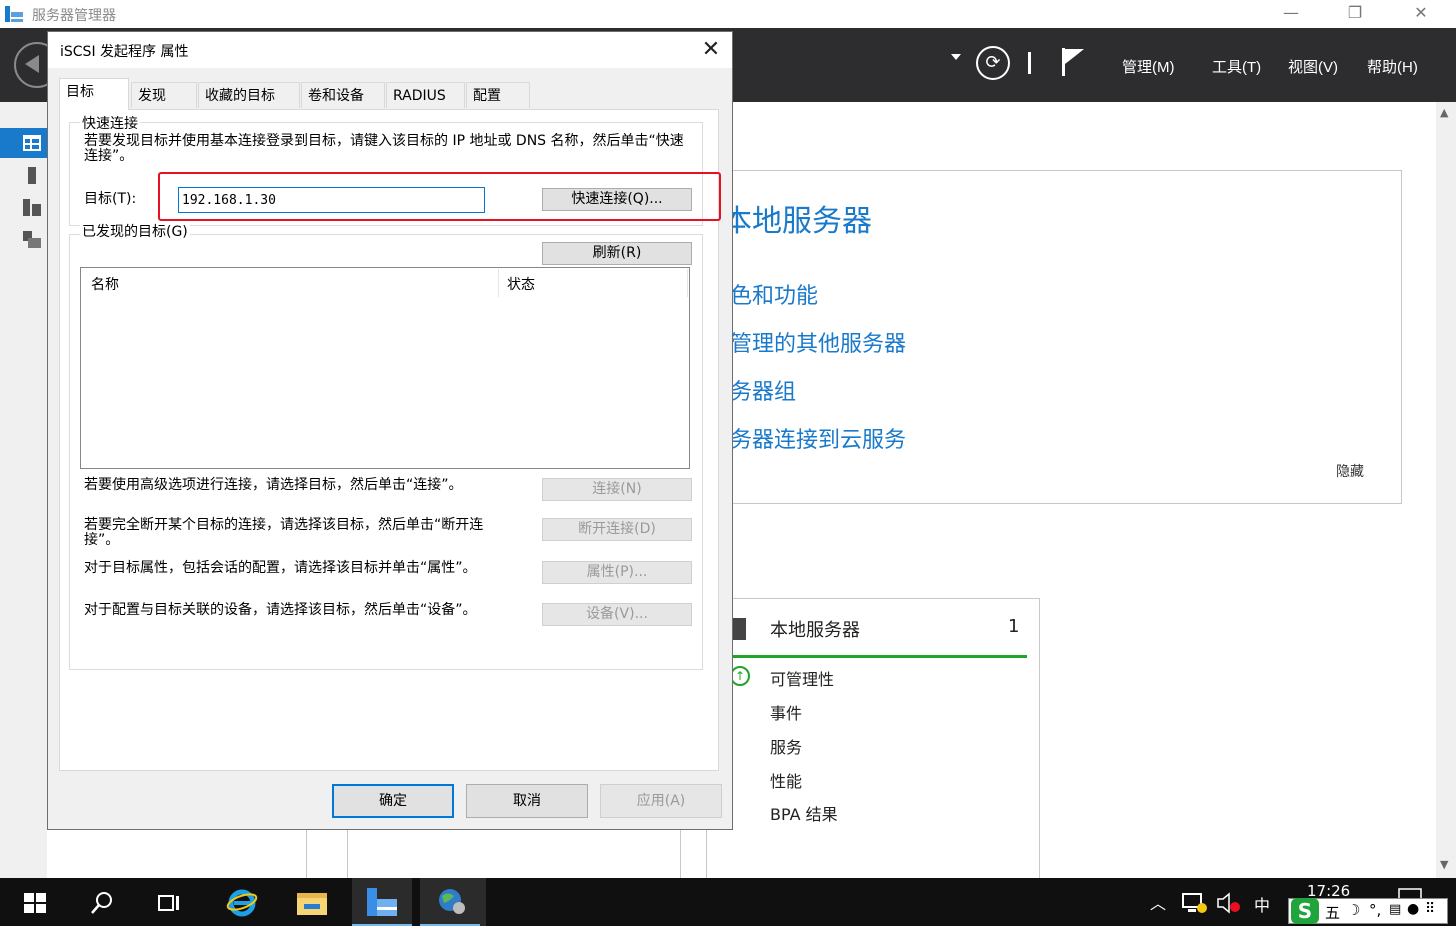  I want to click on internet-explorer-icon, so click(242, 903).